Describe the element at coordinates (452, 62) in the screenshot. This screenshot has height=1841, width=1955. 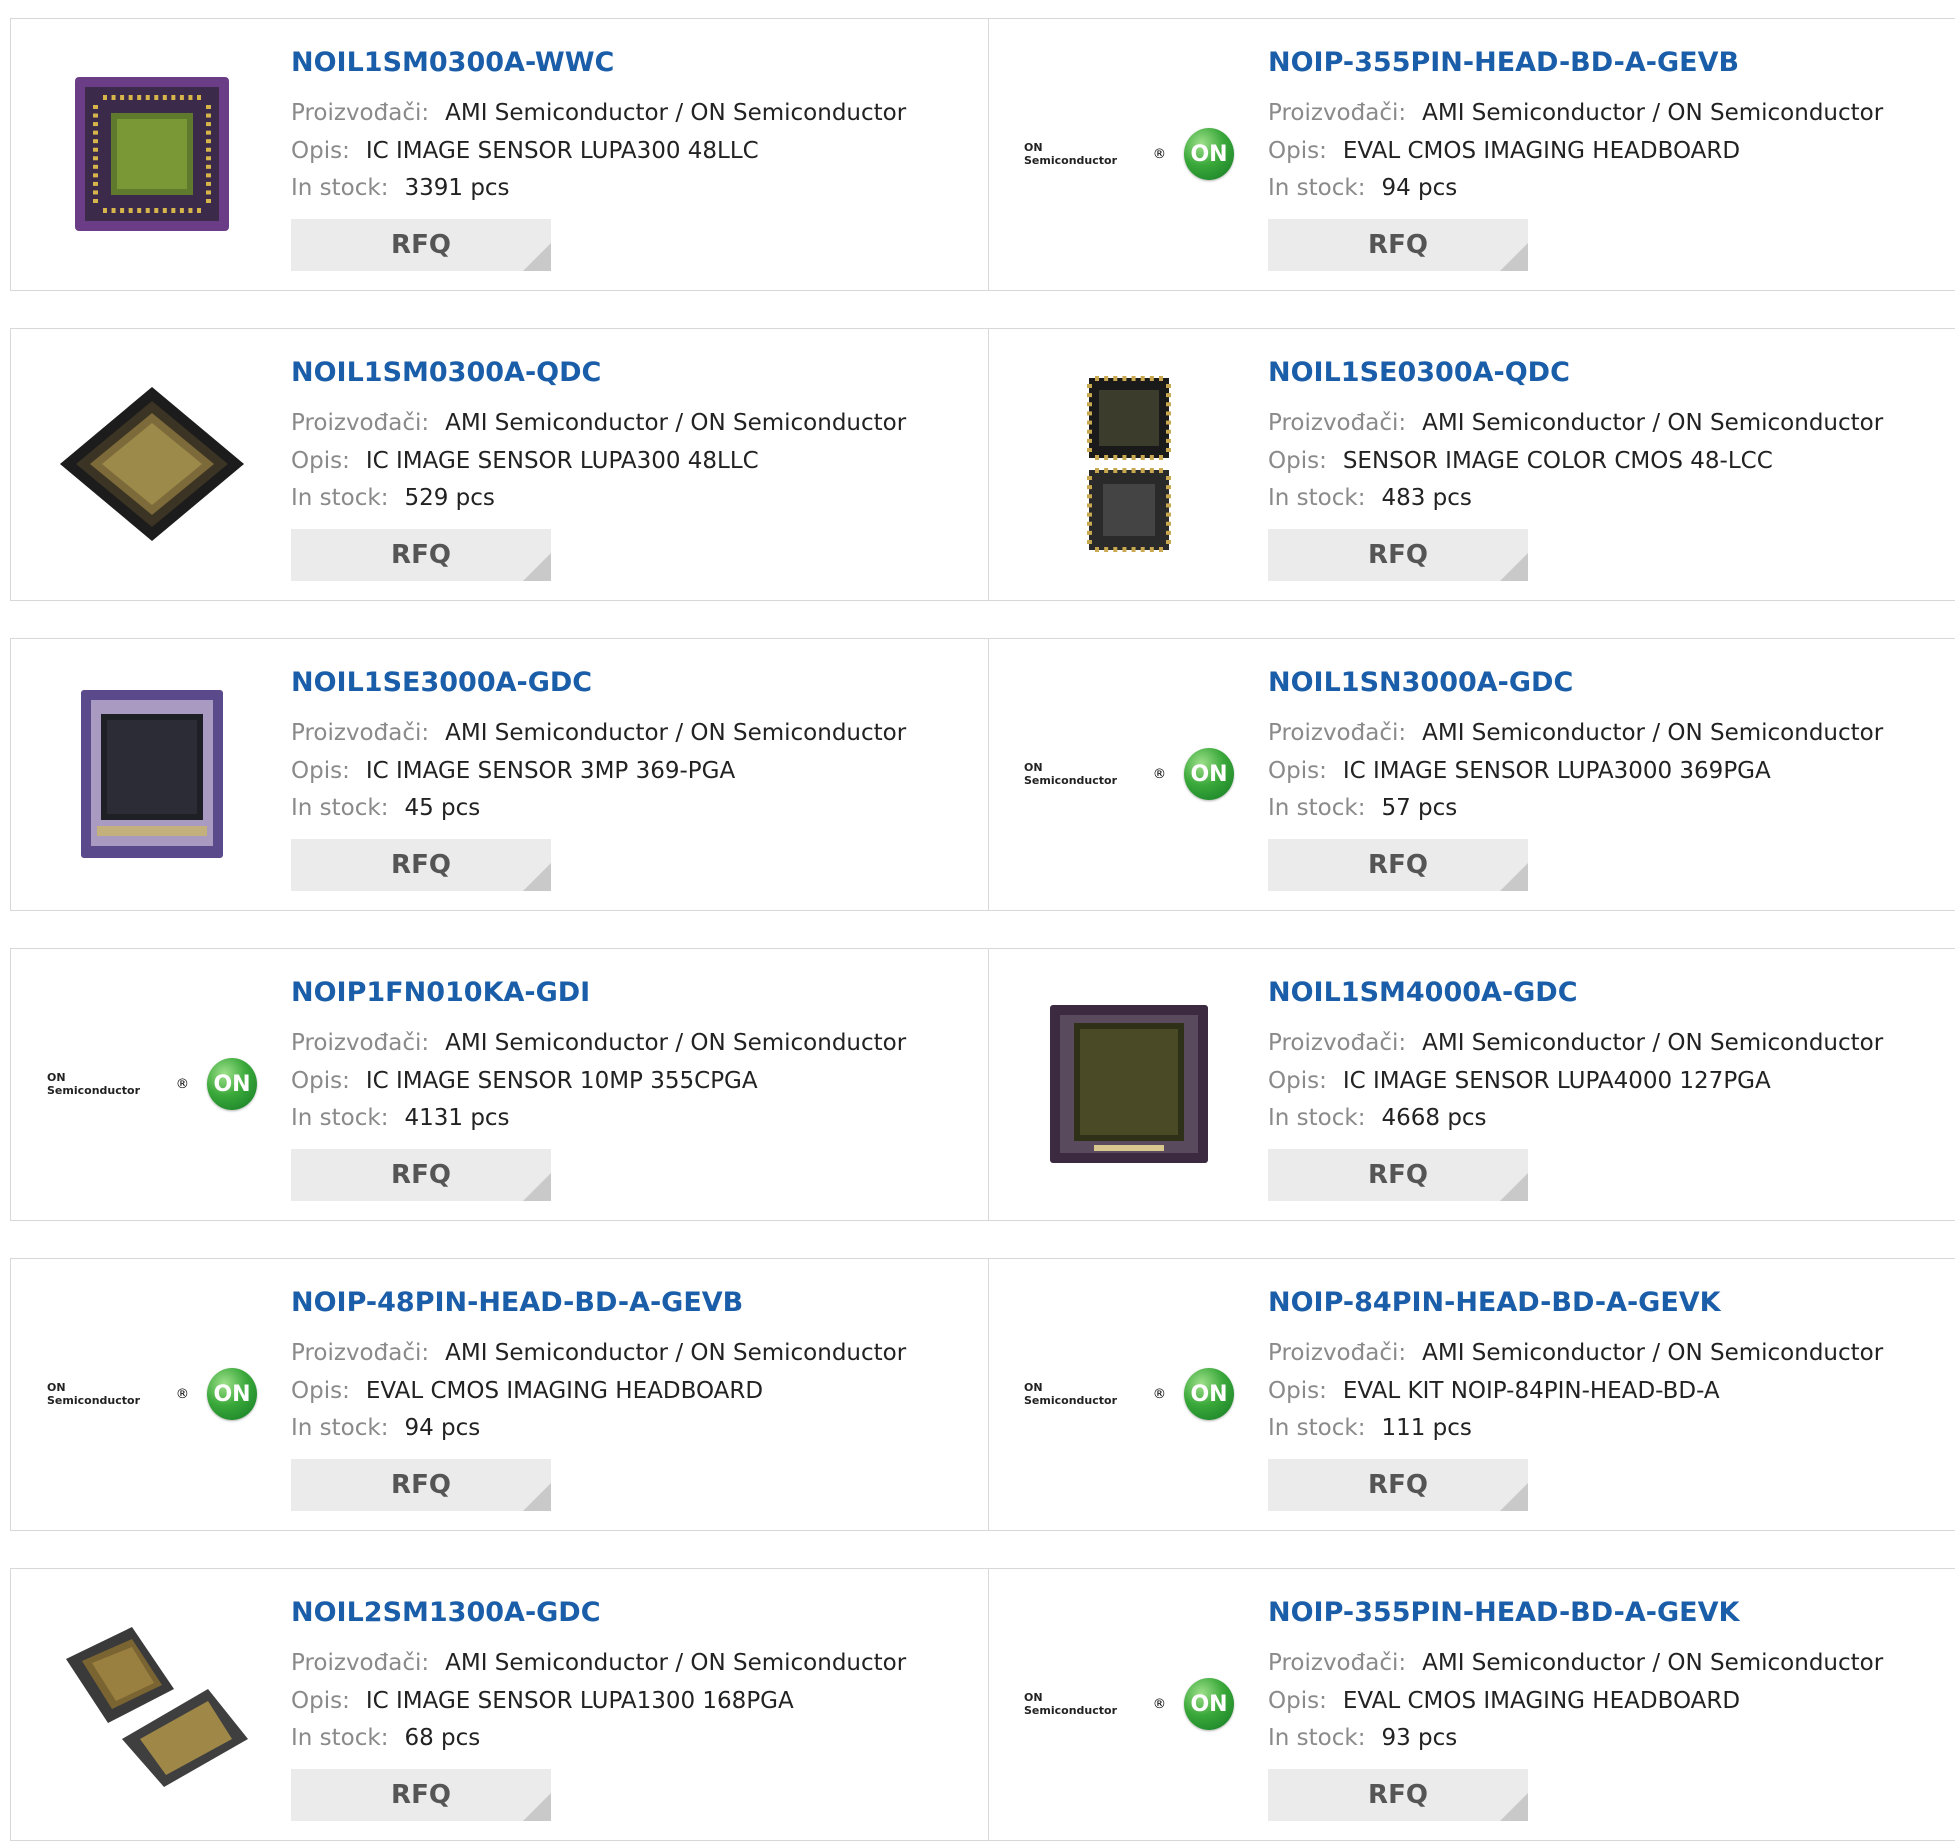
I see `product-name-link: NOIL1SM0300A-WWC` at that location.